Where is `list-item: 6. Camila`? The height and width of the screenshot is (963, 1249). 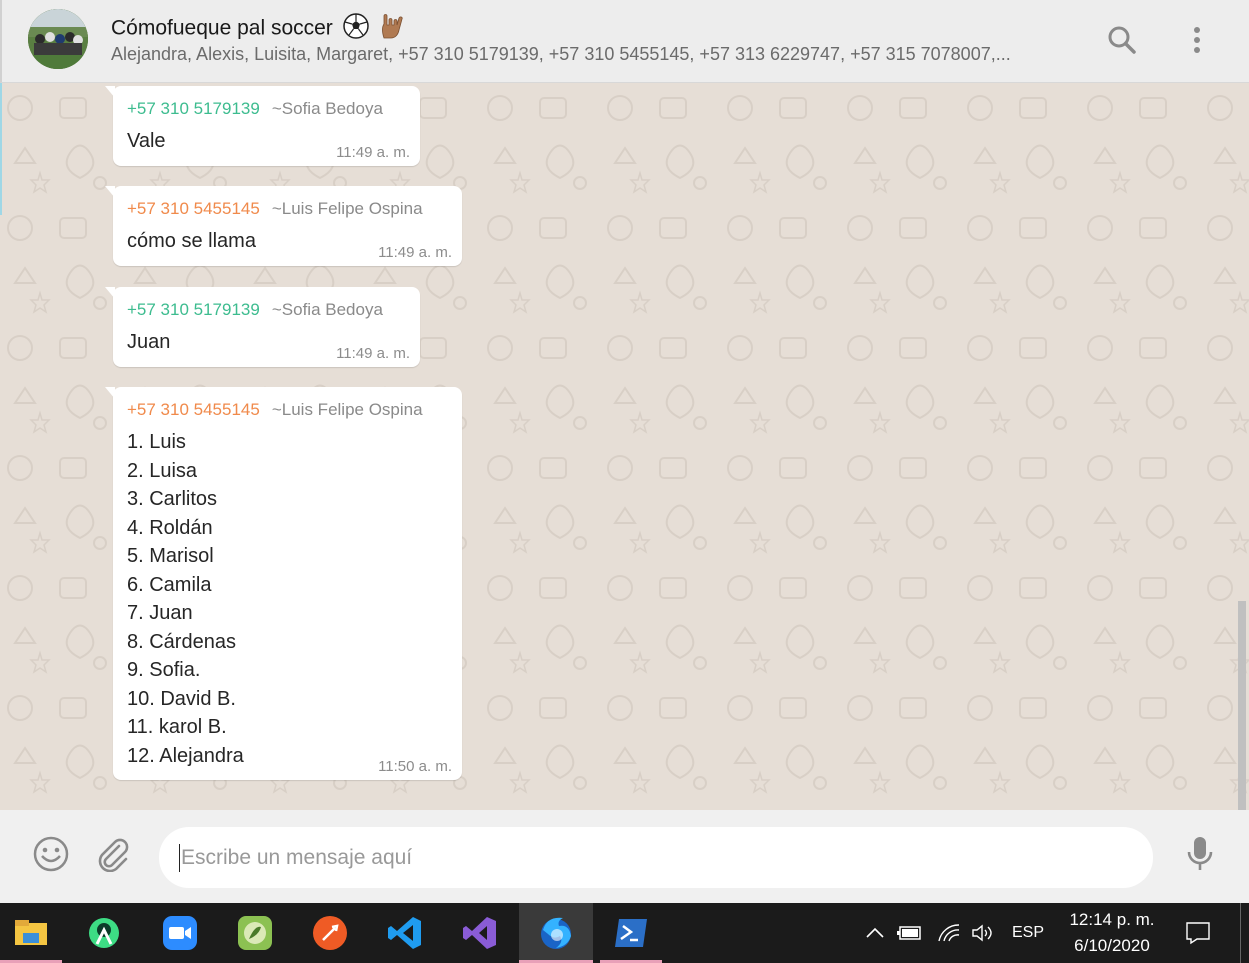
list-item: 6. Camila is located at coordinates (169, 584).